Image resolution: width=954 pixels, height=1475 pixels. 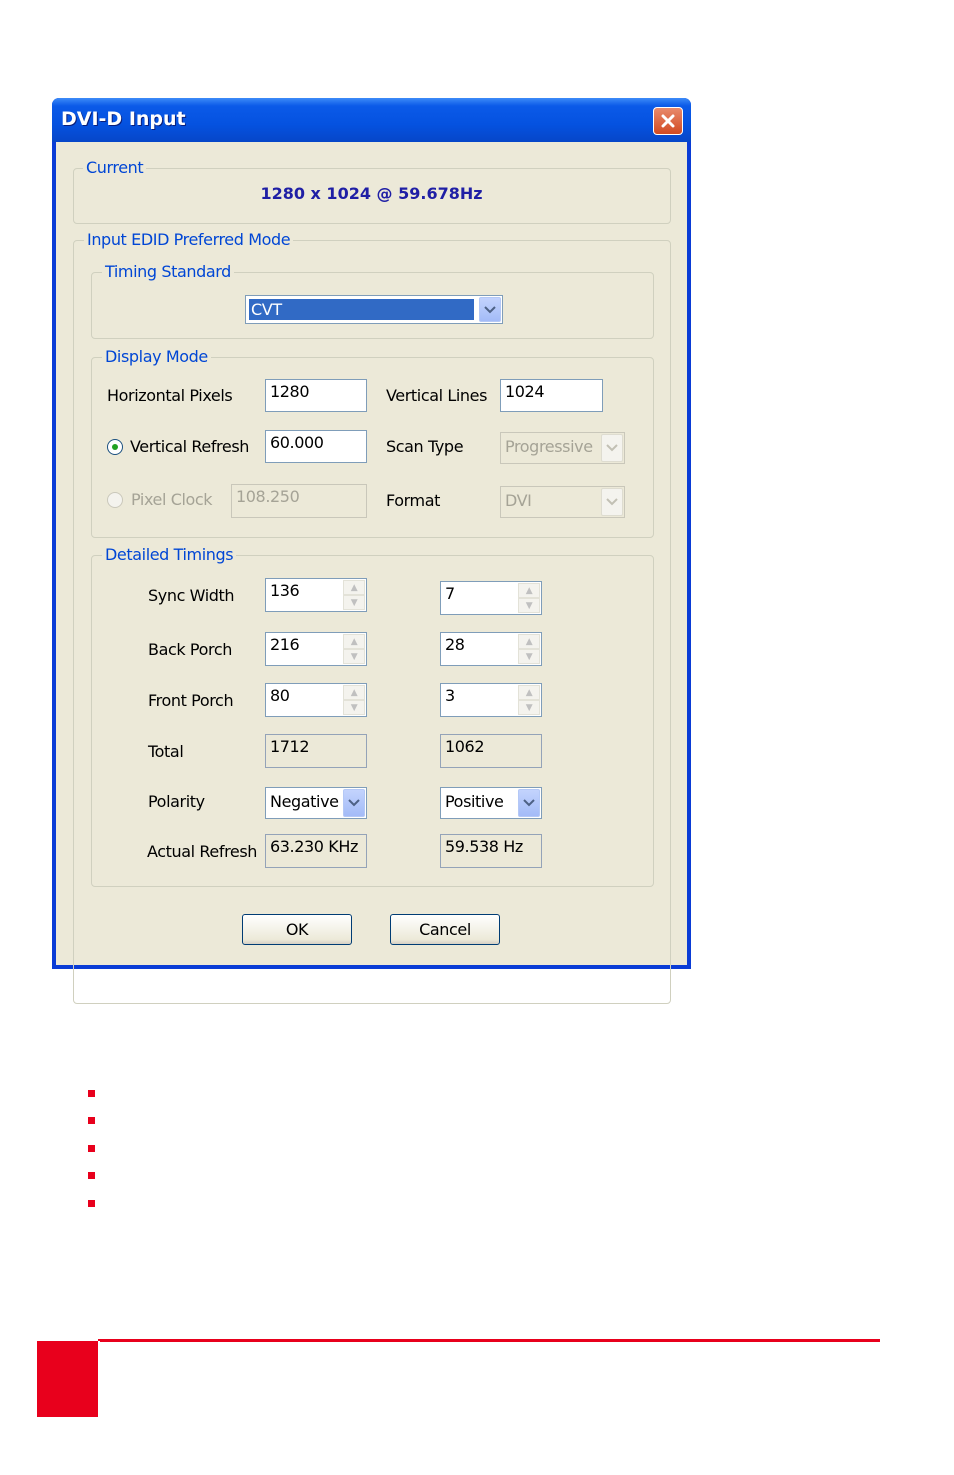 I want to click on back-porch-h-value: 216, so click(x=285, y=644).